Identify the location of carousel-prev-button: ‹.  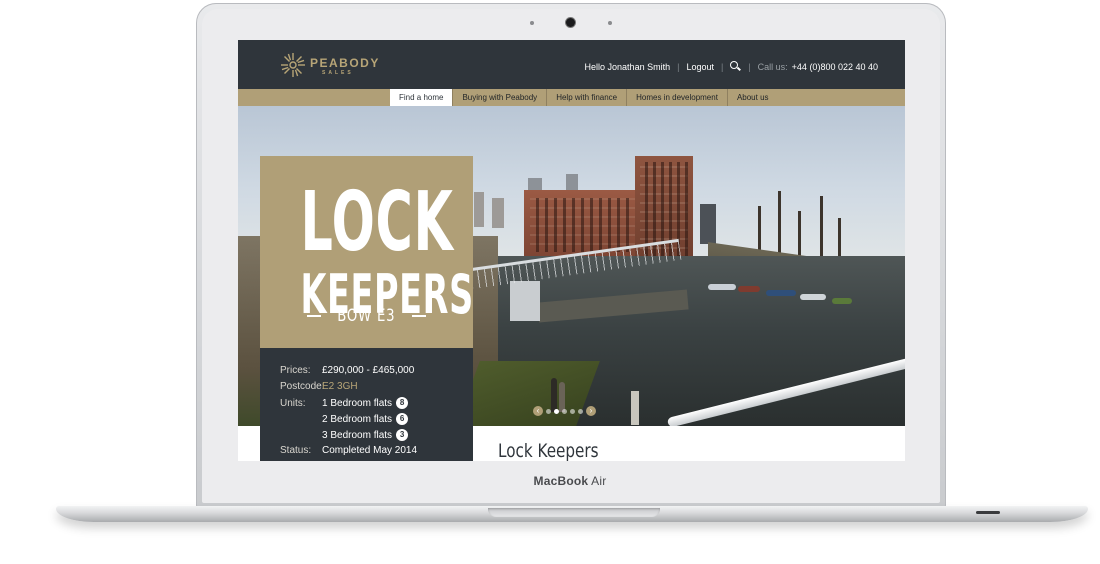
(538, 411).